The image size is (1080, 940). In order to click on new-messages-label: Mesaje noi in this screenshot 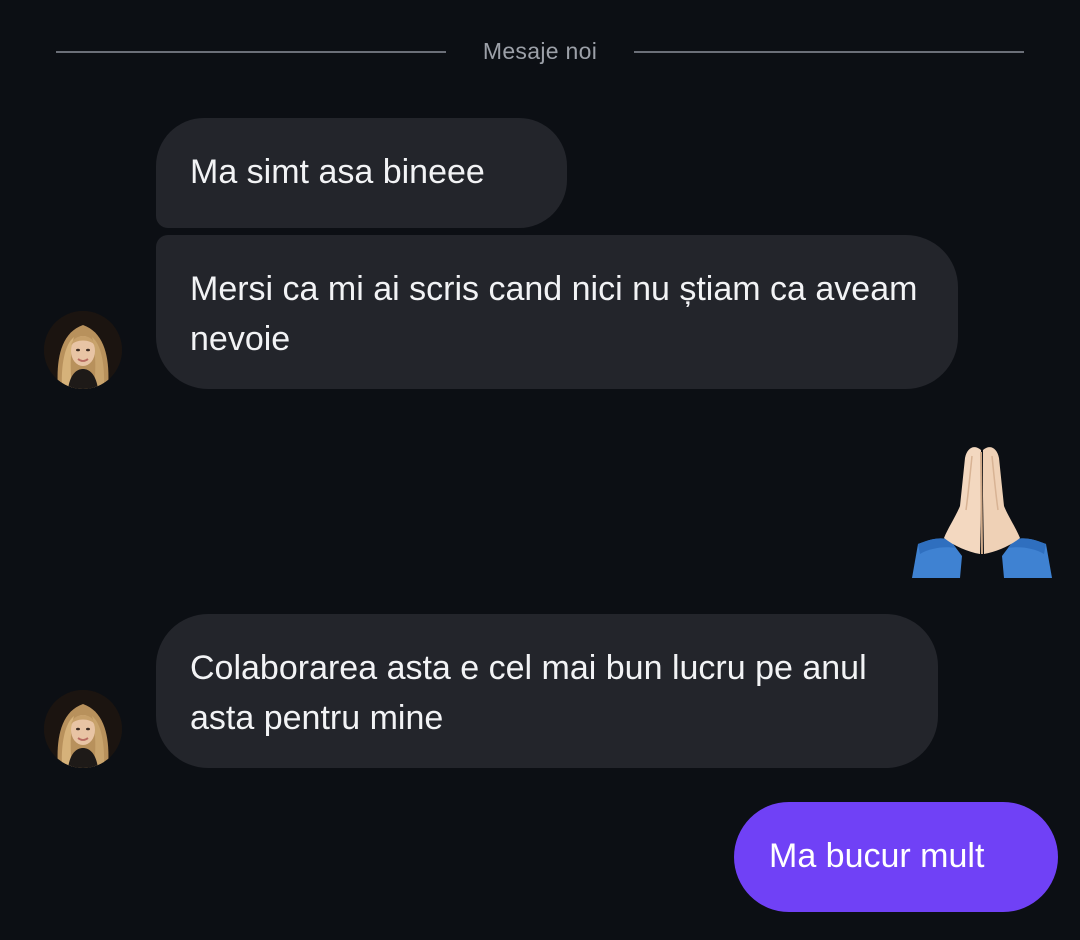, I will do `click(540, 51)`.